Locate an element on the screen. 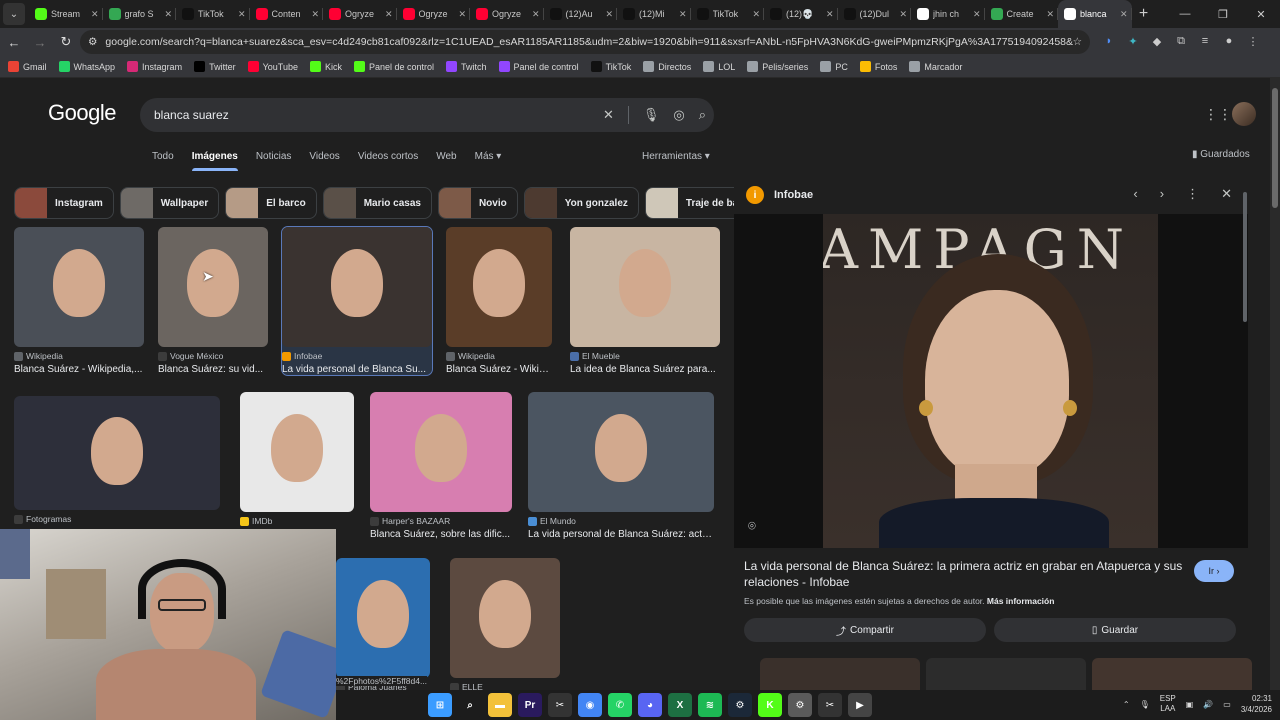 This screenshot has height=720, width=1280. clock: 02:31 3/4/2026 is located at coordinates (1256, 704).